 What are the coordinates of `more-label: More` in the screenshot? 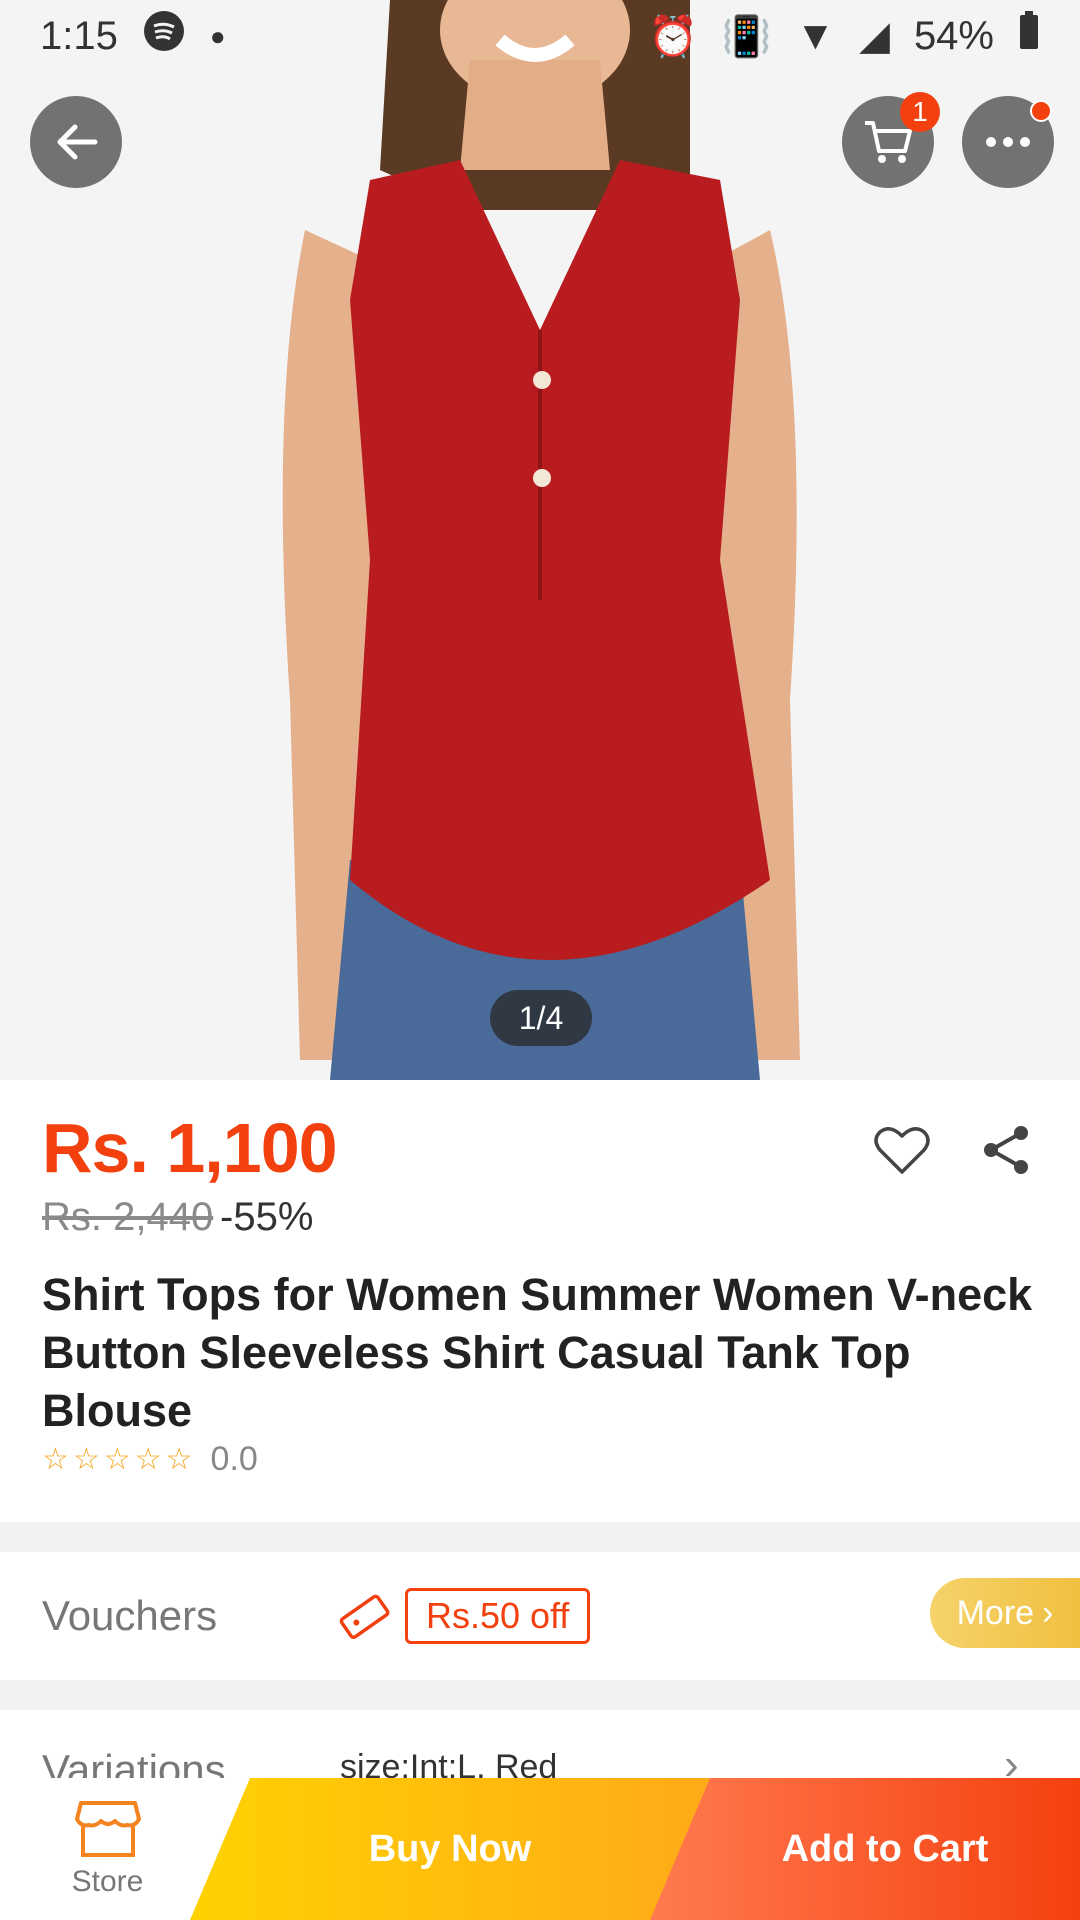 It's located at (995, 1612).